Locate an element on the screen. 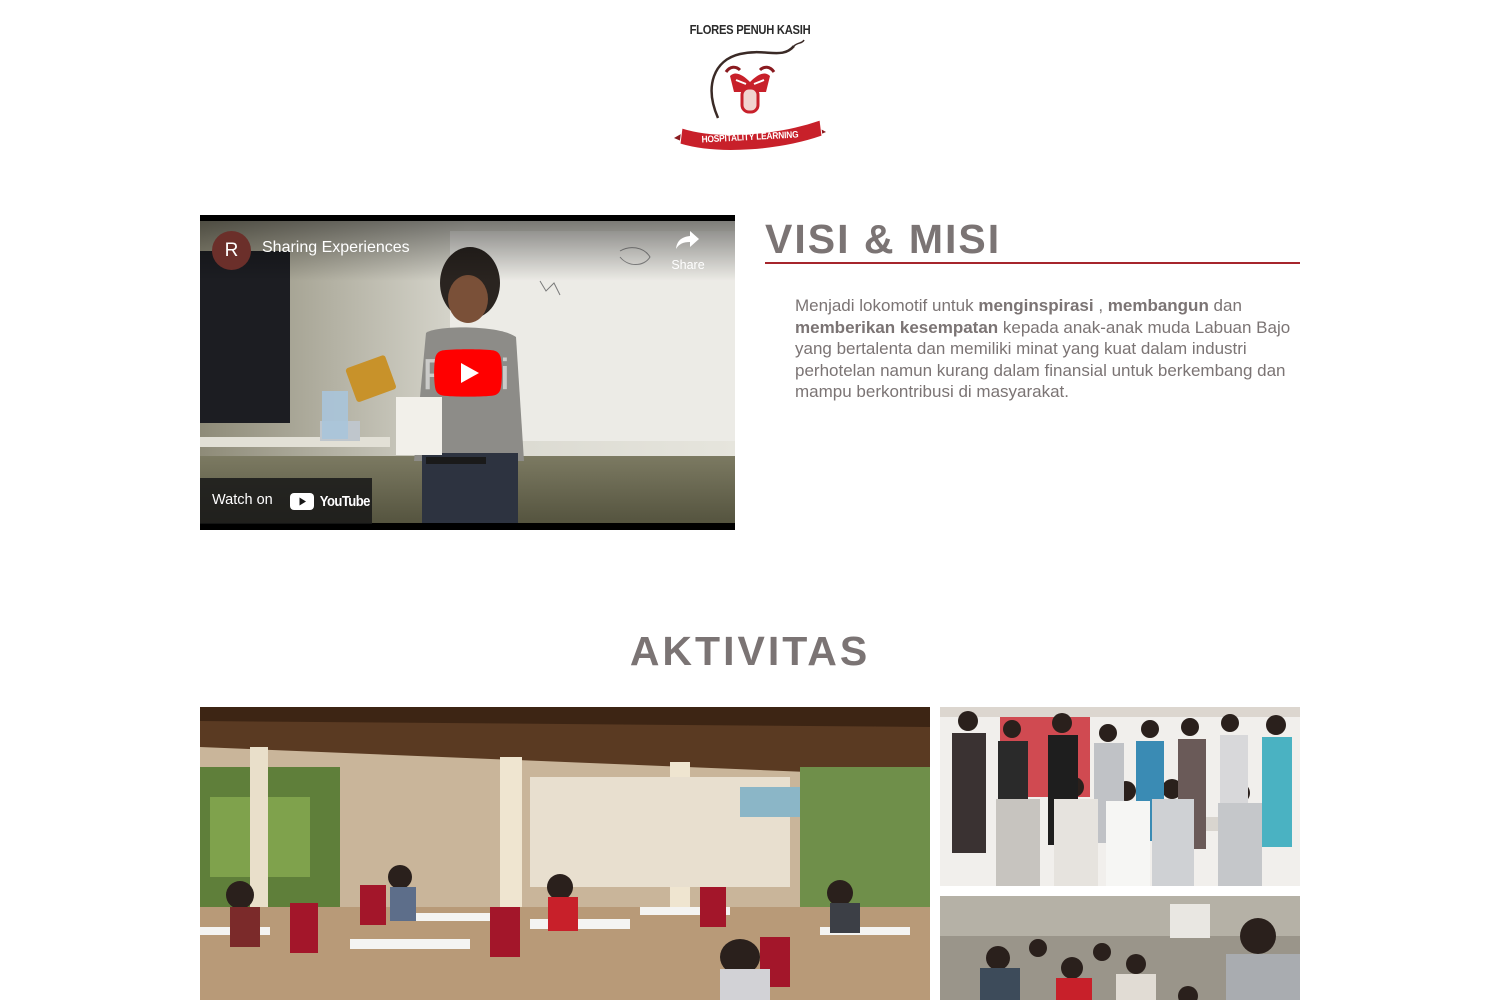 The height and width of the screenshot is (1000, 1500). share-label: Share is located at coordinates (688, 265).